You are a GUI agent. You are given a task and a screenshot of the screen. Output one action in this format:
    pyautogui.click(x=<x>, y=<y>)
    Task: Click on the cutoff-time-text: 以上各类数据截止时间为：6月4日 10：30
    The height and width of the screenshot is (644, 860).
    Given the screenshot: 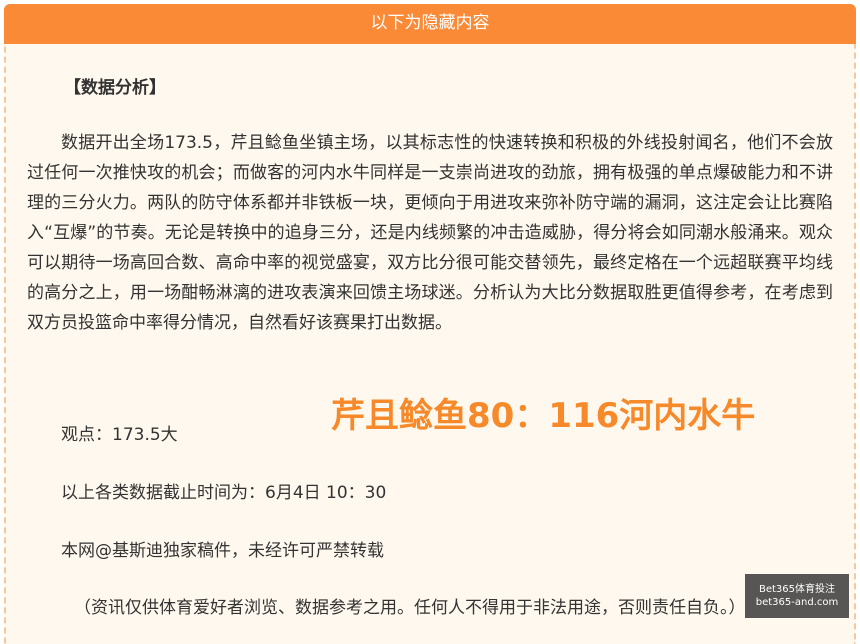 What is the action you would take?
    pyautogui.click(x=224, y=493)
    